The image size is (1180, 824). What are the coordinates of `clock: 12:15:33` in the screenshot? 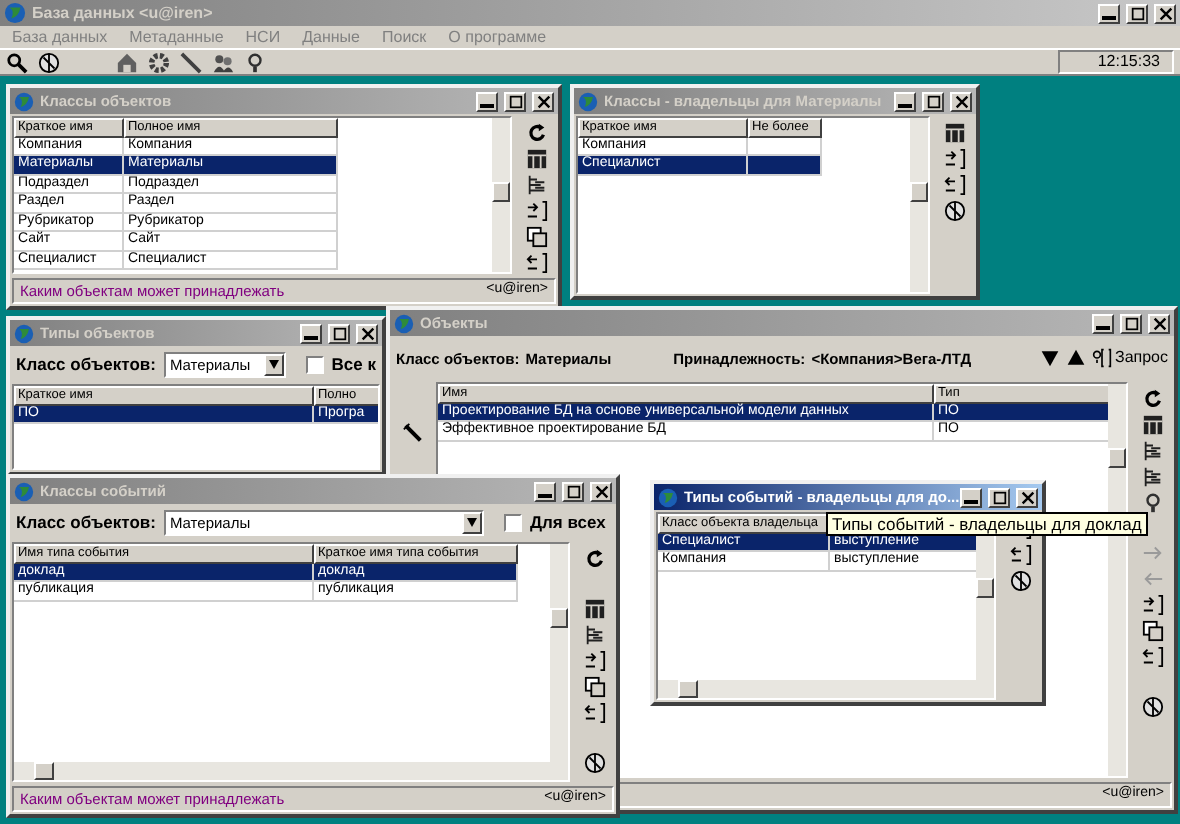 It's located at (1116, 62).